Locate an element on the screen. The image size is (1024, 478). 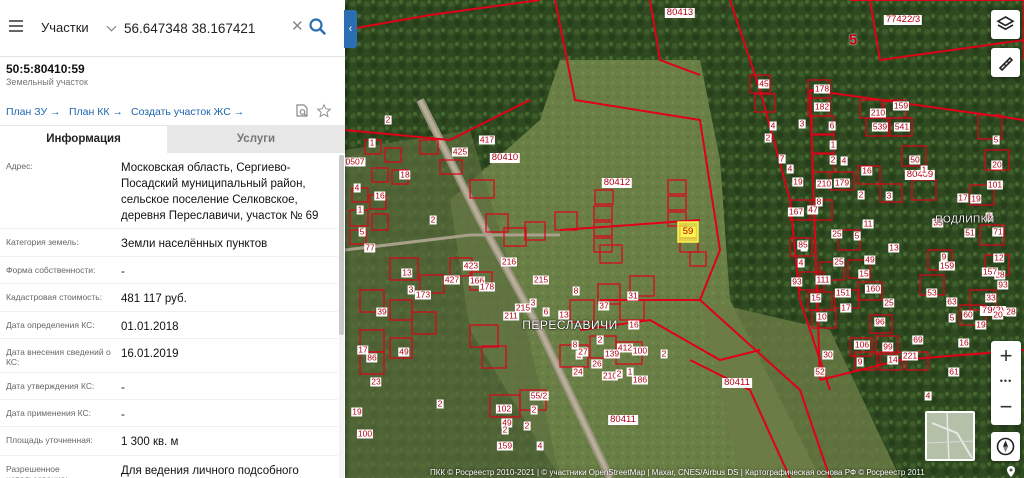
panel-scrollbar is located at coordinates (341, 316).